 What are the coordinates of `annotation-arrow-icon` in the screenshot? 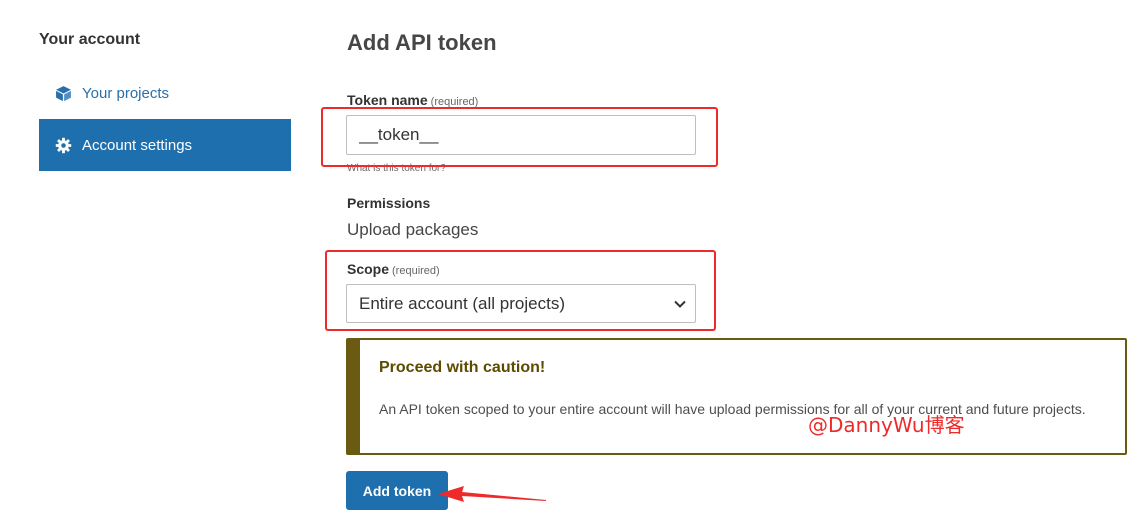 It's located at (492, 494).